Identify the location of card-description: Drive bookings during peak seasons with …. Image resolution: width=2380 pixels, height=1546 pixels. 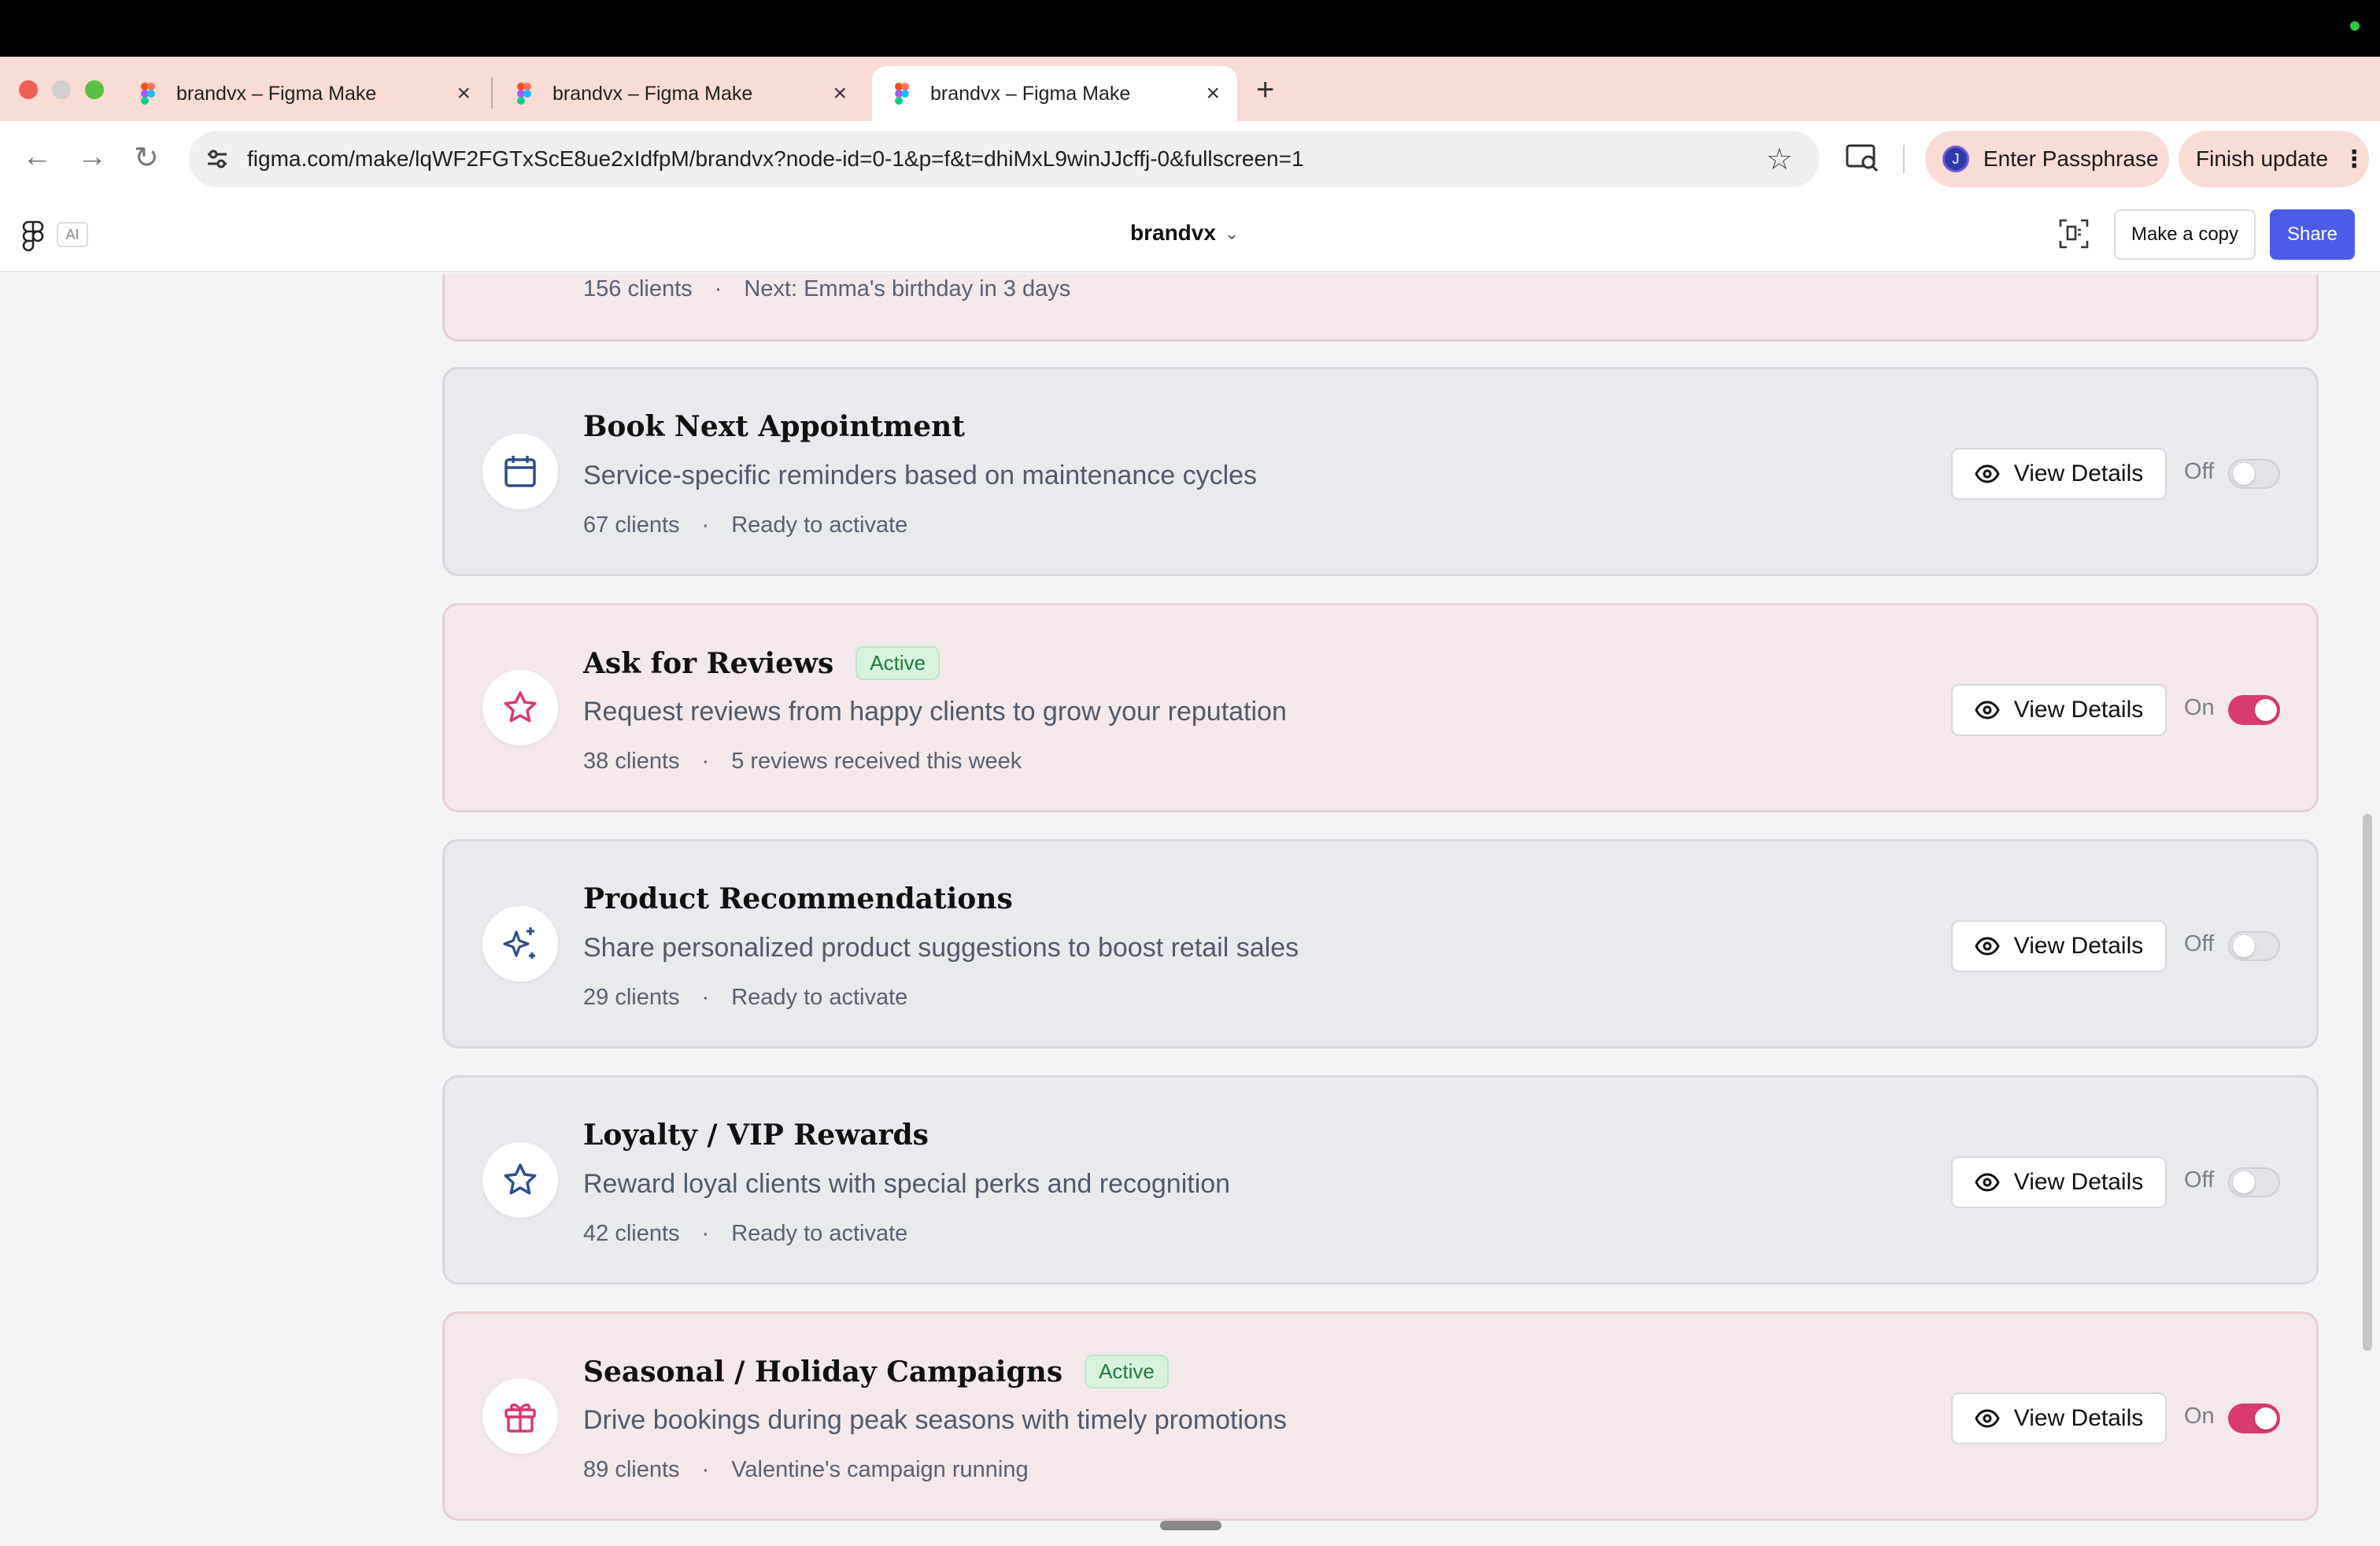
(935, 1420).